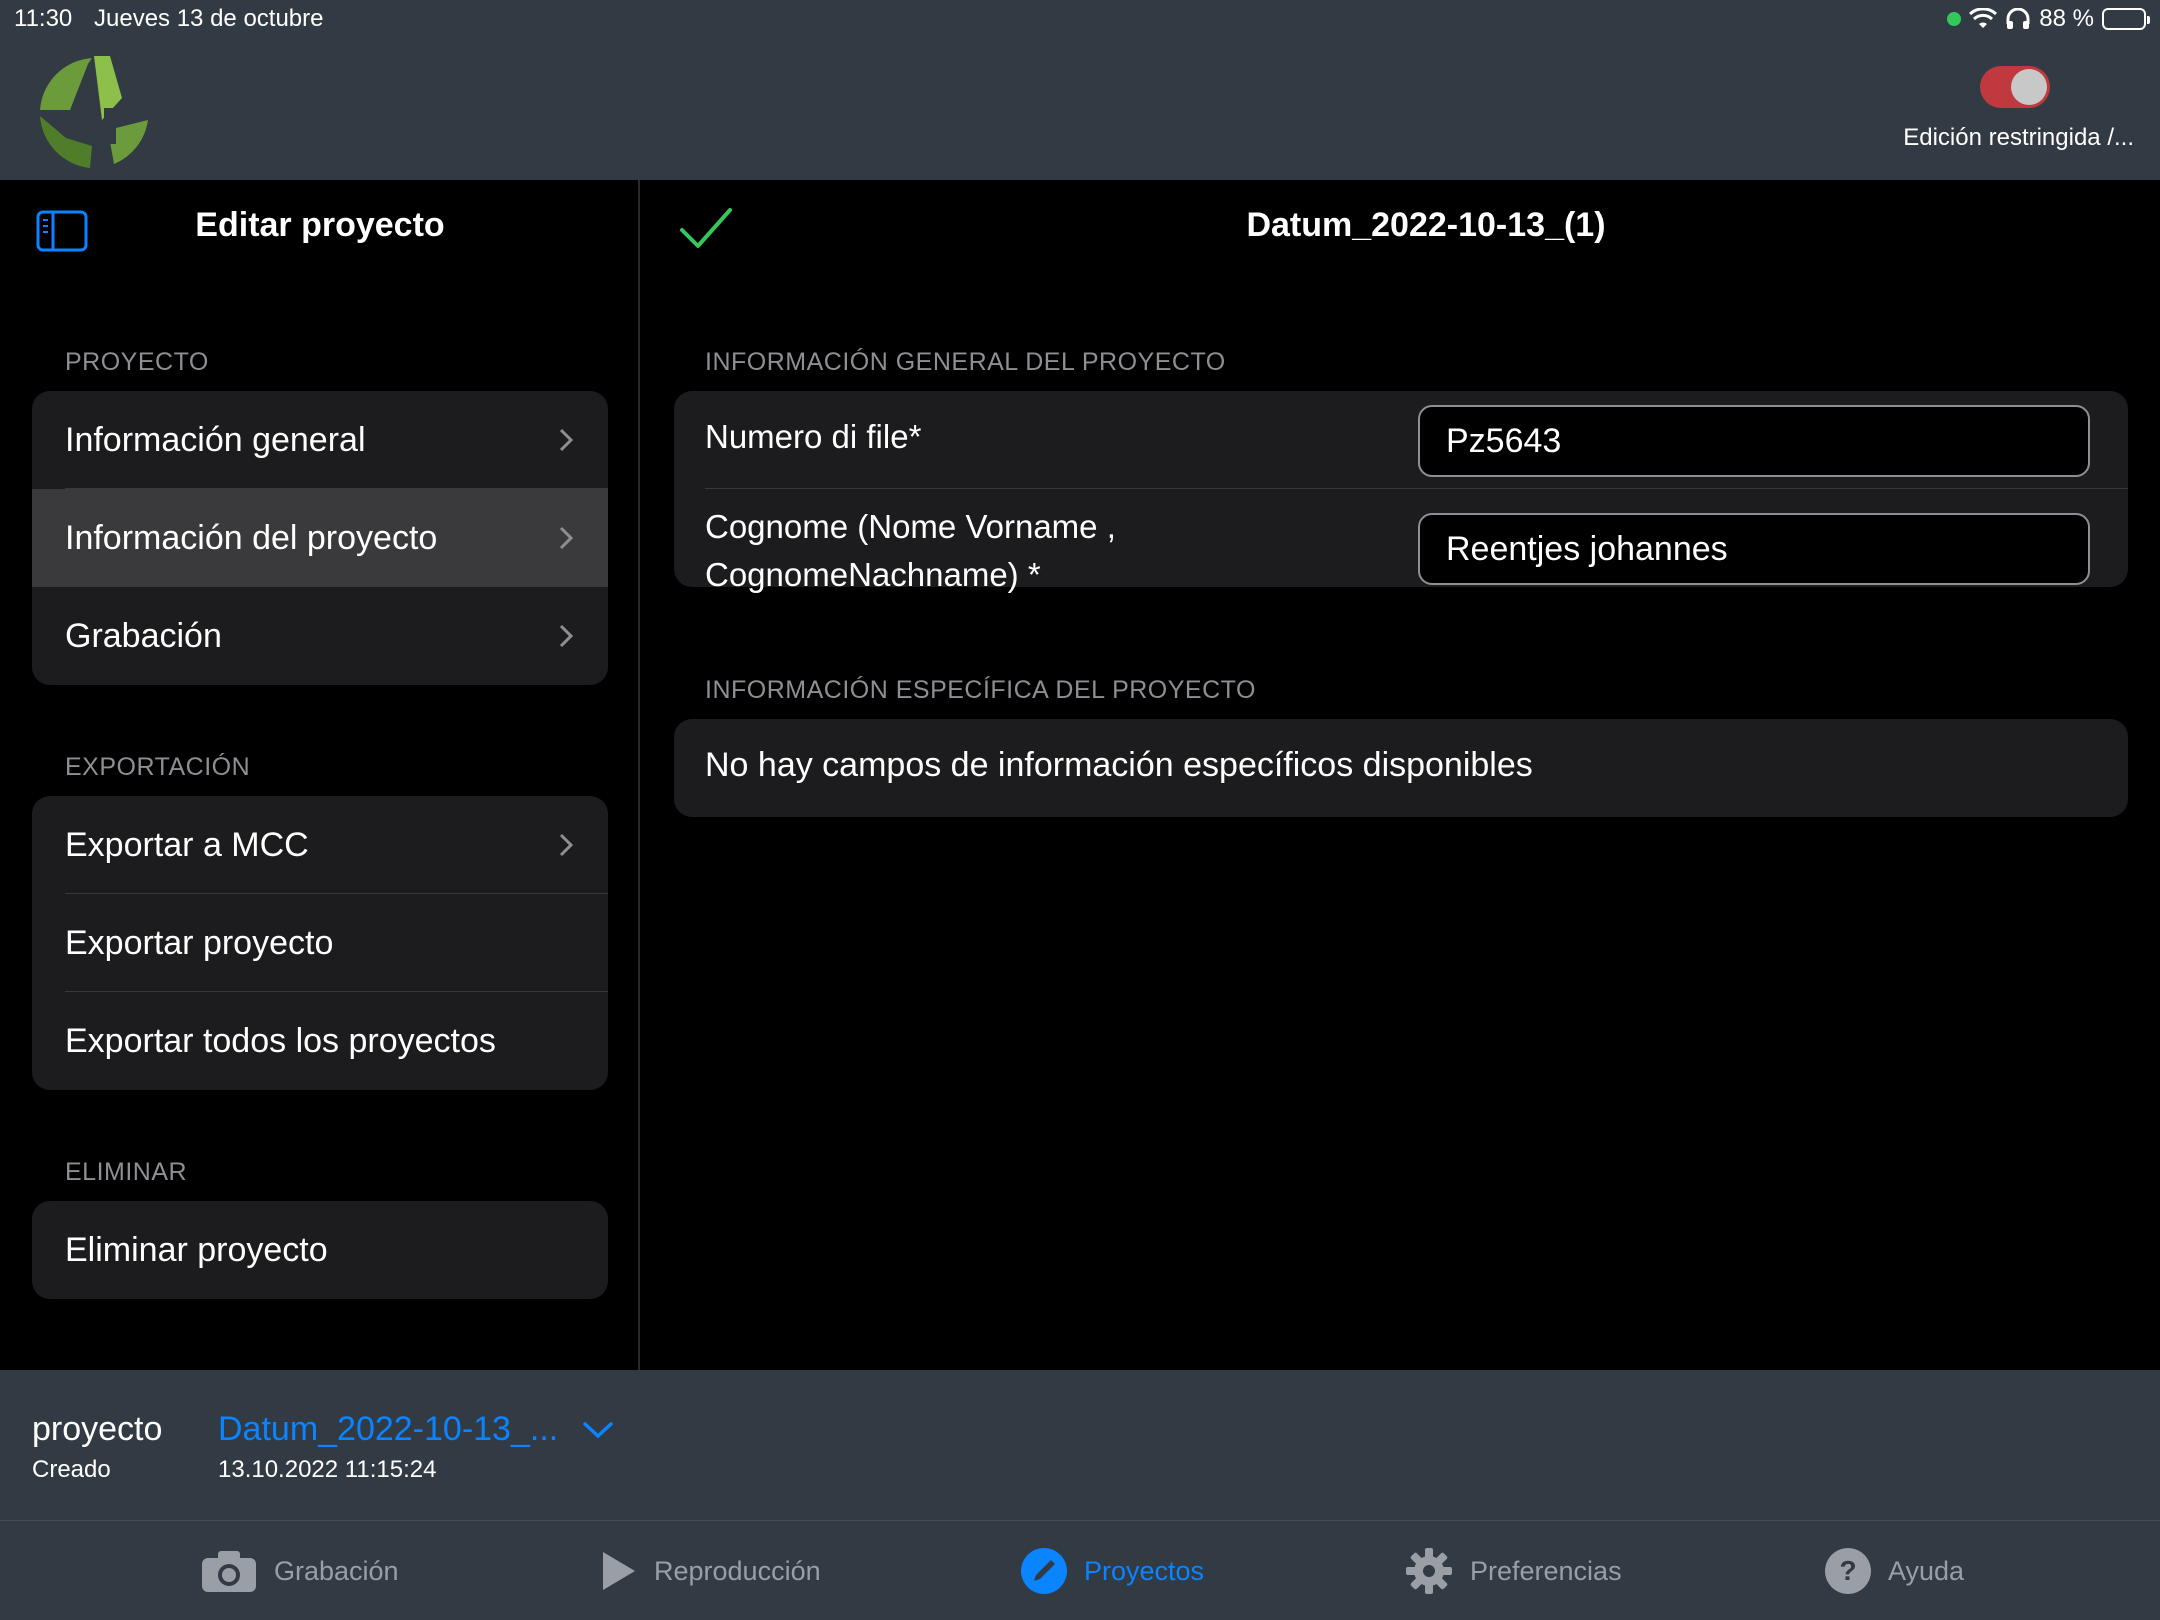 The height and width of the screenshot is (1620, 2160). What do you see at coordinates (813, 436) in the screenshot?
I see `field-label-numero: Numero di file*` at bounding box center [813, 436].